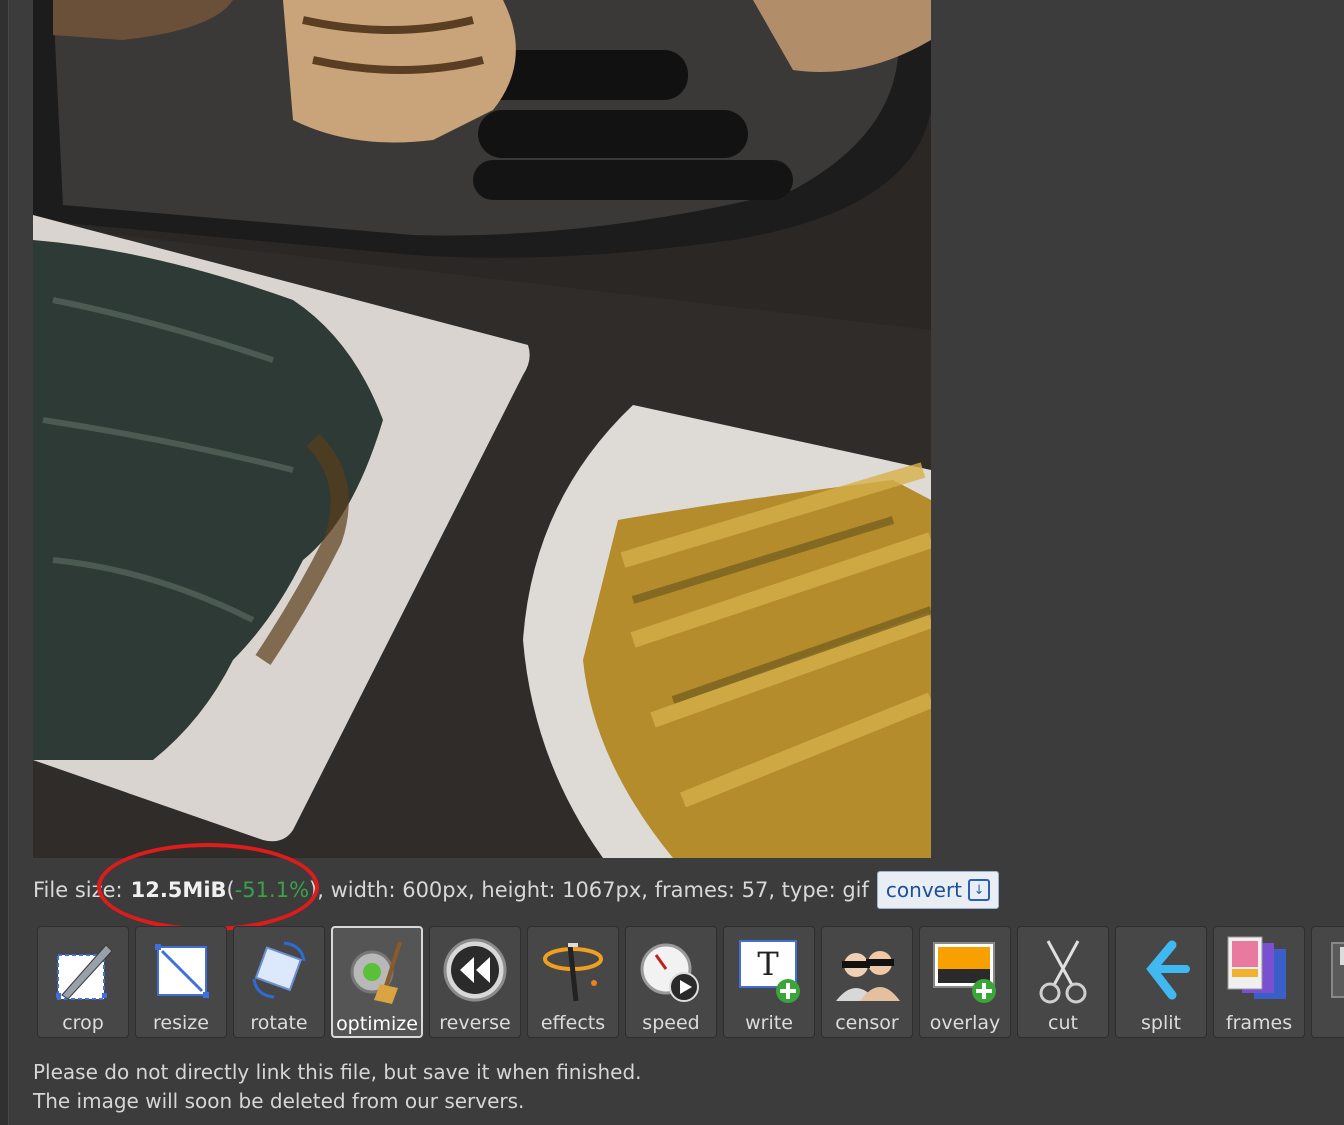 The width and height of the screenshot is (1344, 1125). Describe the element at coordinates (377, 1024) in the screenshot. I see `tool-label: optimize` at that location.